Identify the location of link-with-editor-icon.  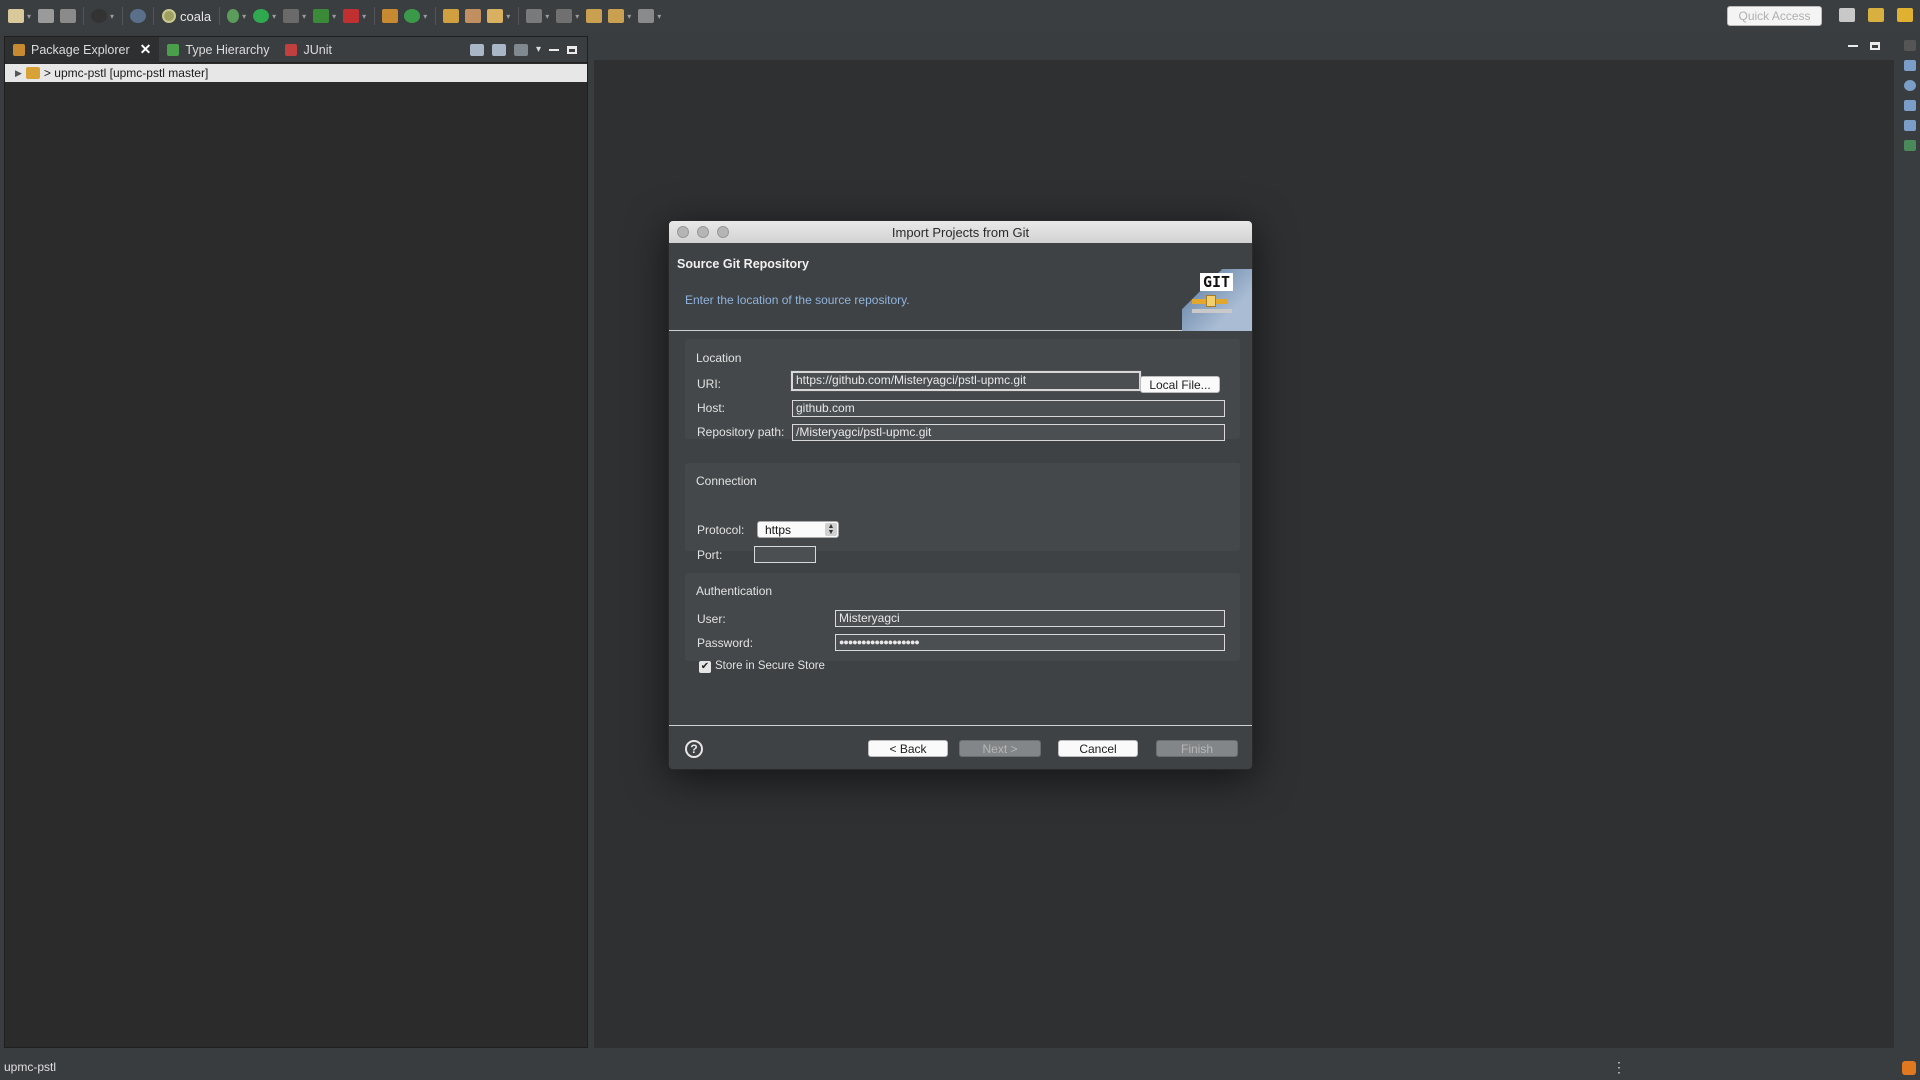
(498, 49).